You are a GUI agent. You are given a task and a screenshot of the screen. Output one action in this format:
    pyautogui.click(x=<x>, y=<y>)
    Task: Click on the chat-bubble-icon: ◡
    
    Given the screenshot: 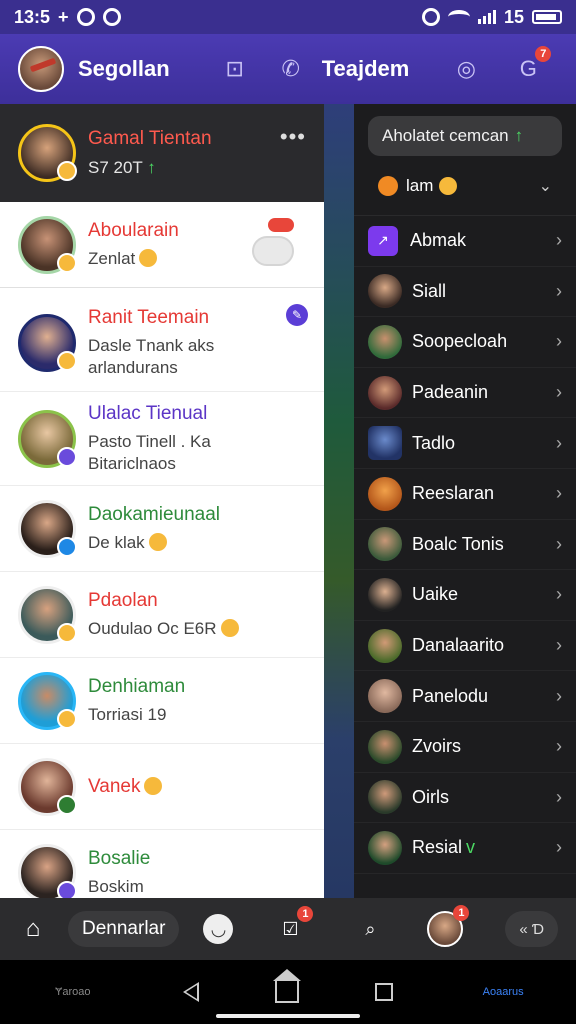 What is the action you would take?
    pyautogui.click(x=218, y=929)
    